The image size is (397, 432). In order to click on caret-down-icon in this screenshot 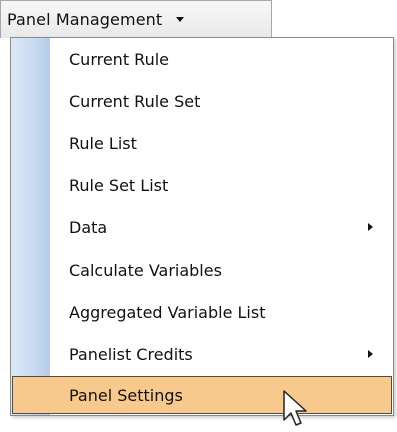, I will do `click(180, 19)`.